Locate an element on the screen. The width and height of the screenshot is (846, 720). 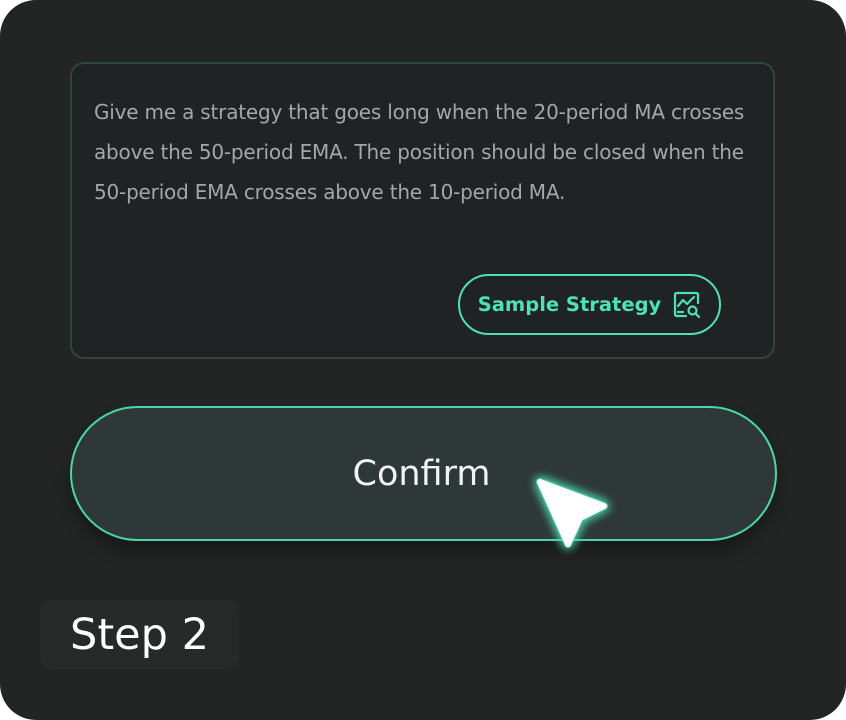
pointer-cursor-icon is located at coordinates (572, 513).